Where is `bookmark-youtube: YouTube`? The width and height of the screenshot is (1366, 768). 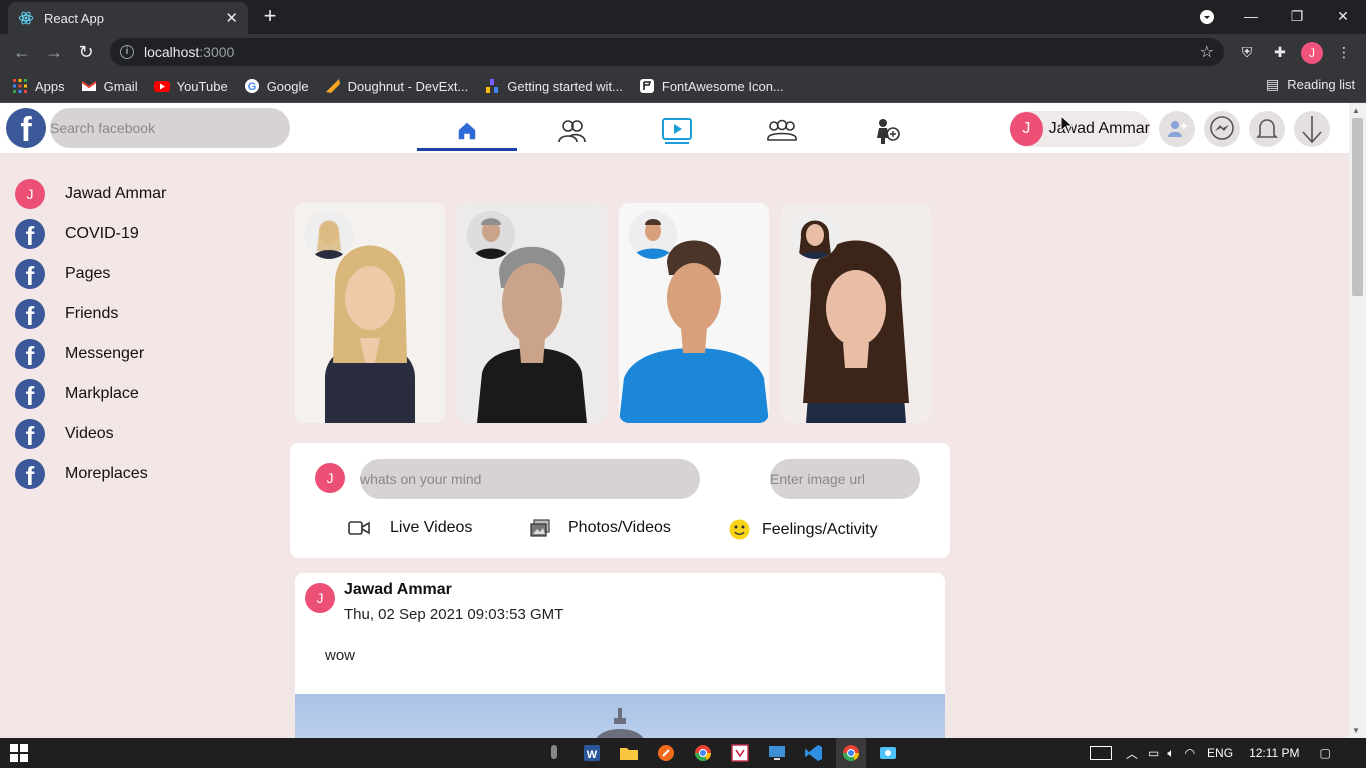 bookmark-youtube: YouTube is located at coordinates (190, 86).